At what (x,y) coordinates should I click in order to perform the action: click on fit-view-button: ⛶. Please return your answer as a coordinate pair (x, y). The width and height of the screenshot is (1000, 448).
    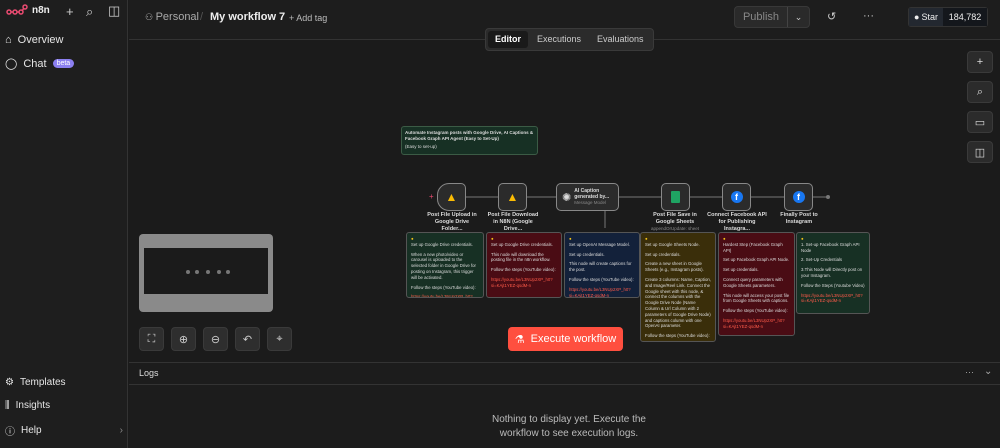
    Looking at the image, I should click on (151, 339).